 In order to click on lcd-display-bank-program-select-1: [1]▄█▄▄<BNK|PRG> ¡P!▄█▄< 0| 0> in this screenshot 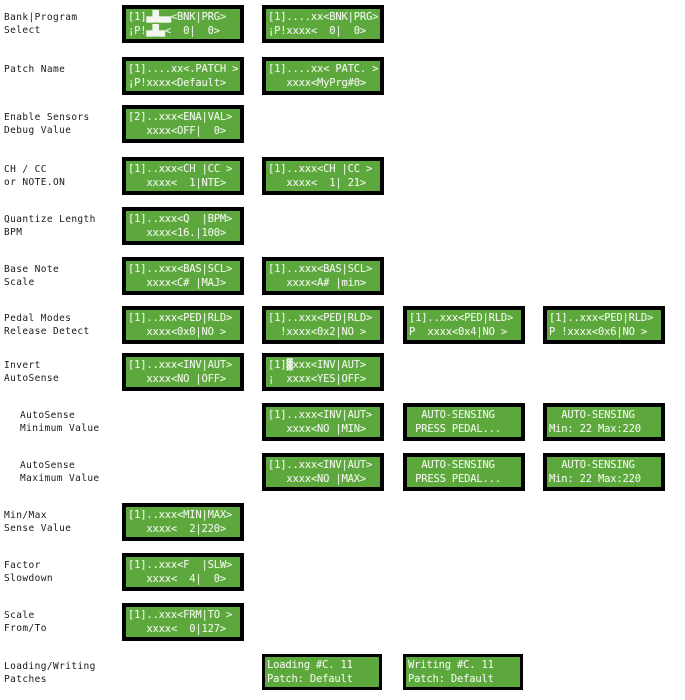, I will do `click(183, 24)`.